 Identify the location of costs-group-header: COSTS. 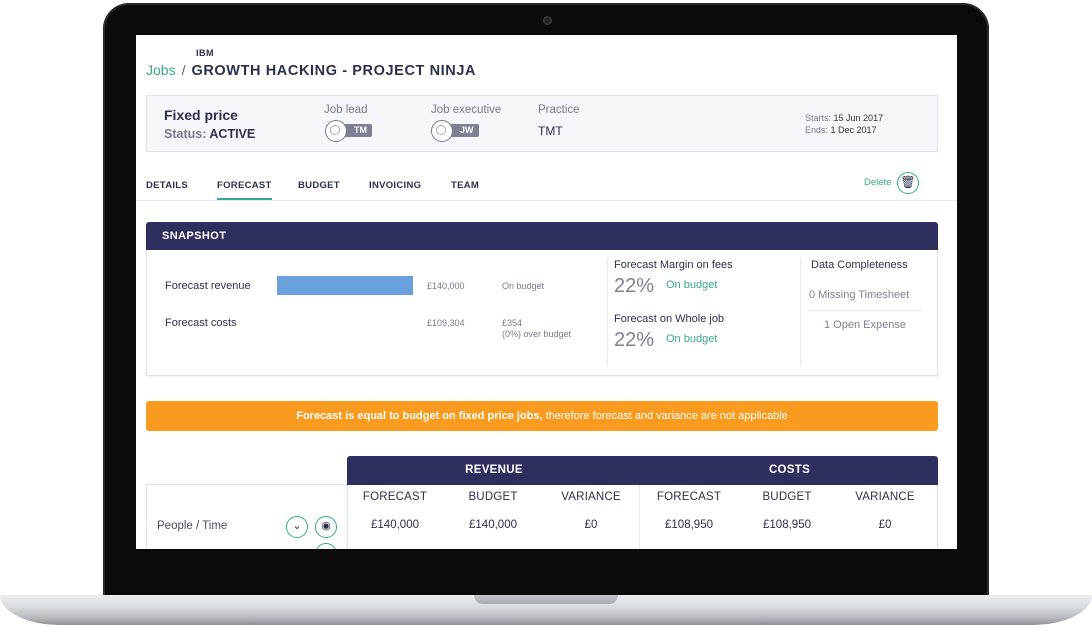
(789, 470).